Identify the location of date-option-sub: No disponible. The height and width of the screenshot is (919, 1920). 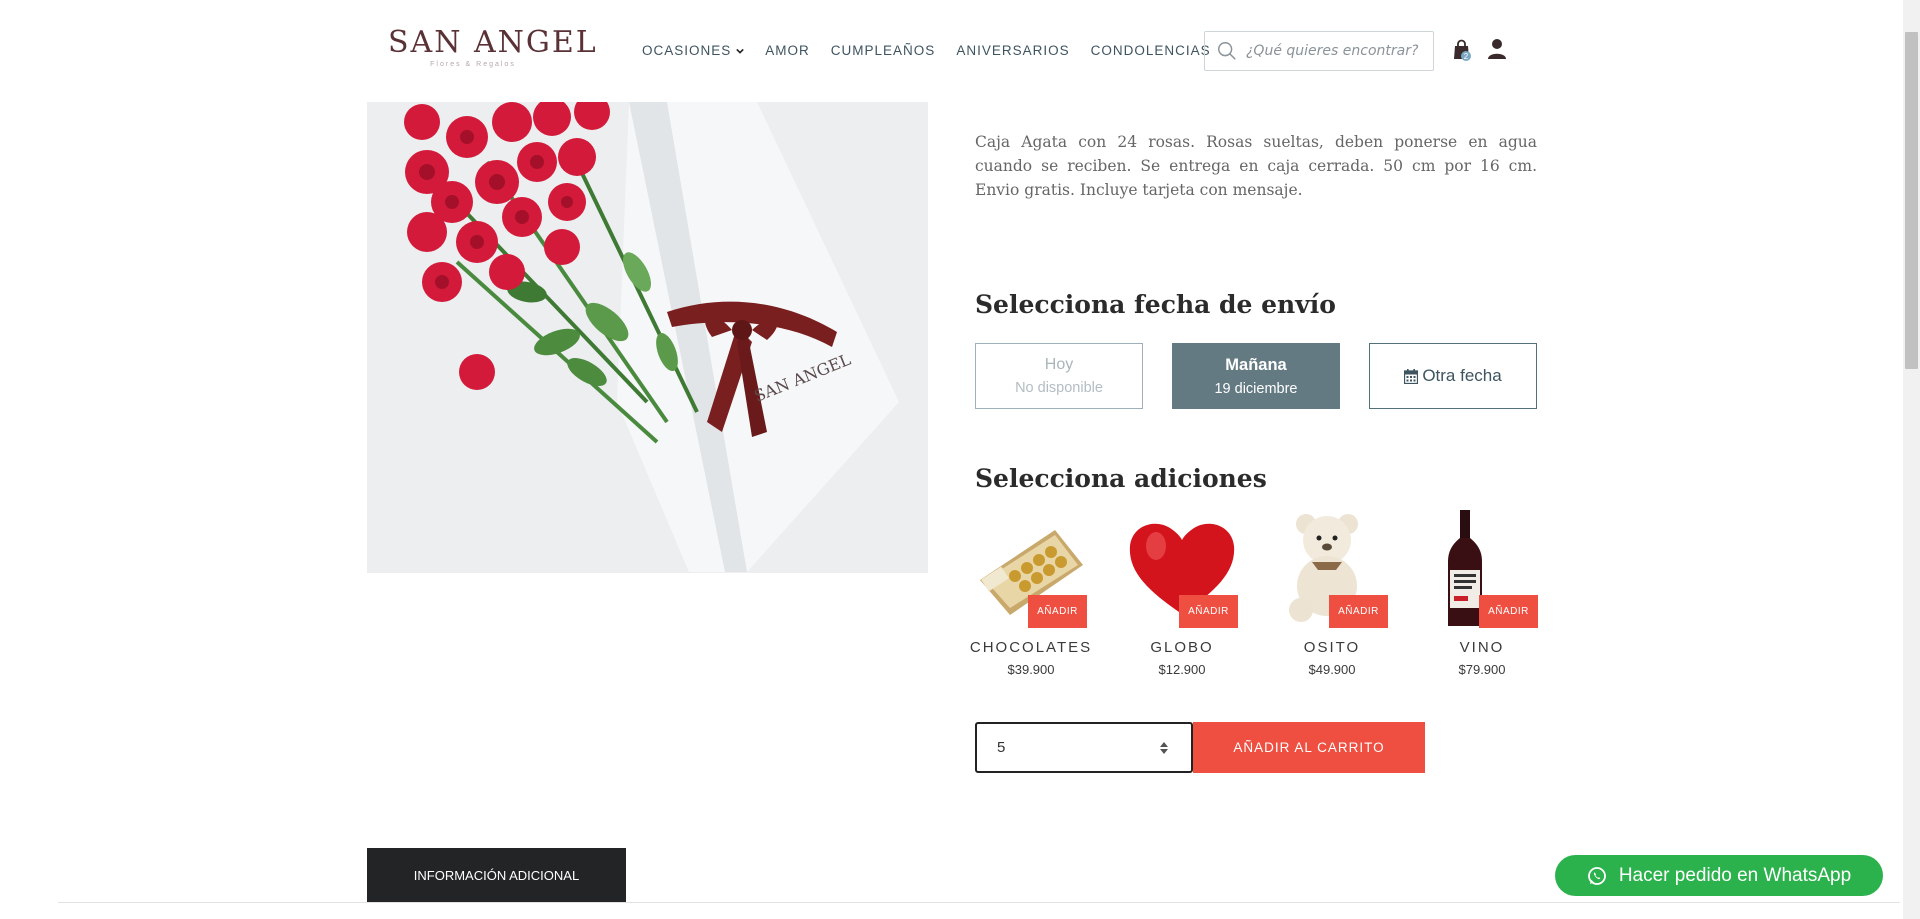
(1059, 388).